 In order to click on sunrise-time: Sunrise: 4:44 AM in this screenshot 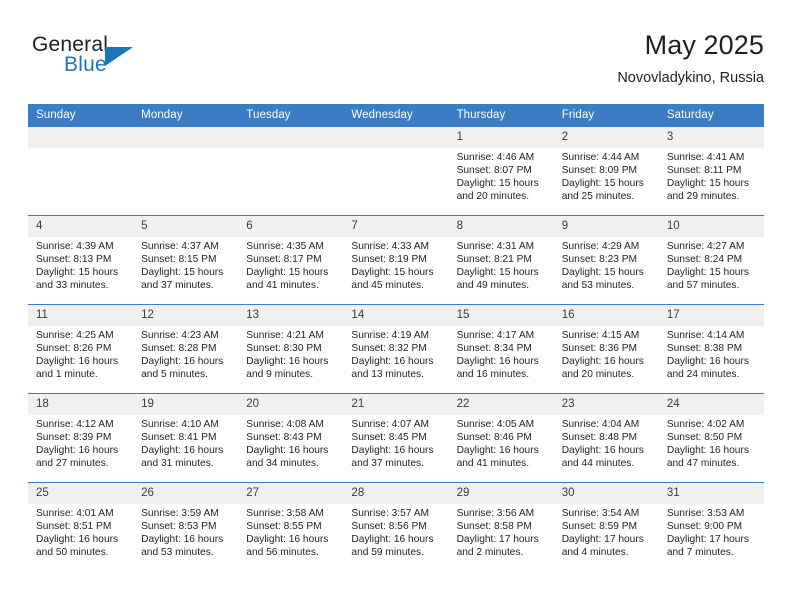, I will do `click(600, 157)`.